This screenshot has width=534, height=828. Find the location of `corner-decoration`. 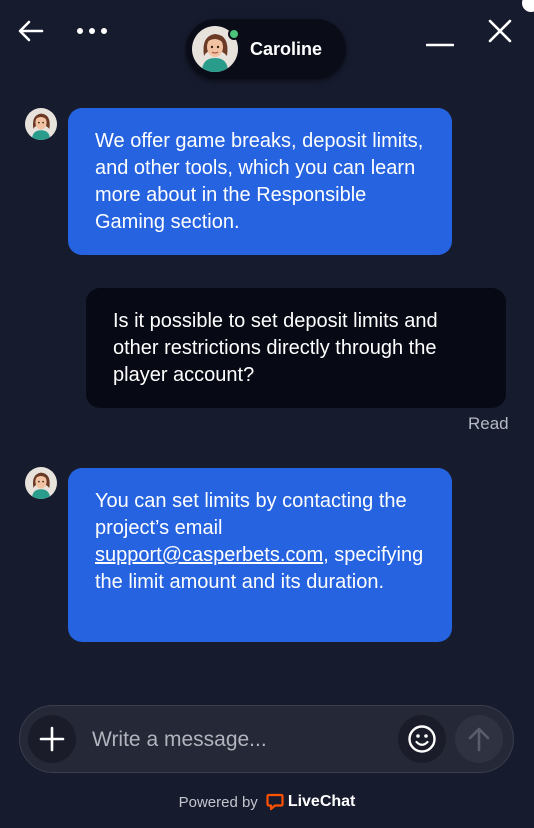

corner-decoration is located at coordinates (528, 6).